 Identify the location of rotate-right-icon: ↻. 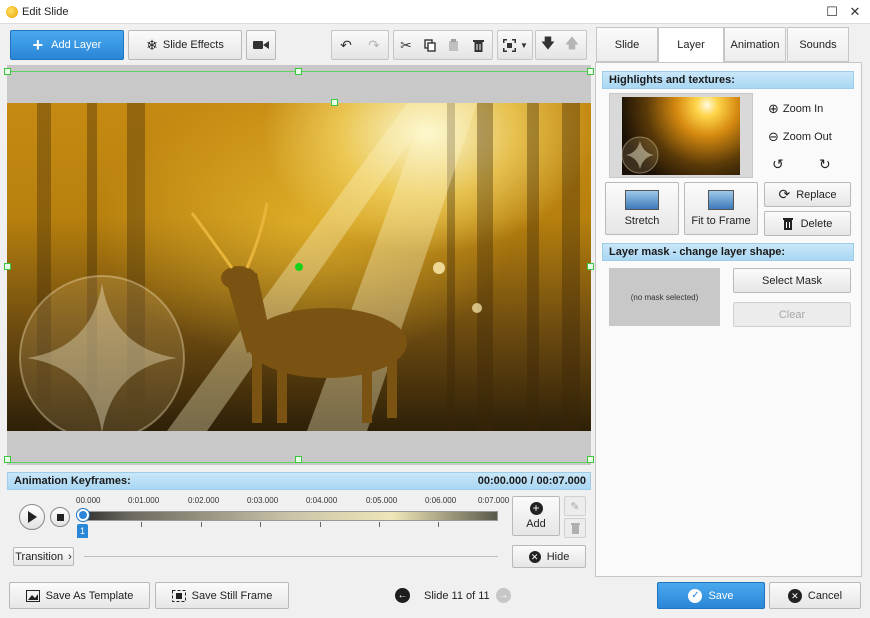
(825, 164).